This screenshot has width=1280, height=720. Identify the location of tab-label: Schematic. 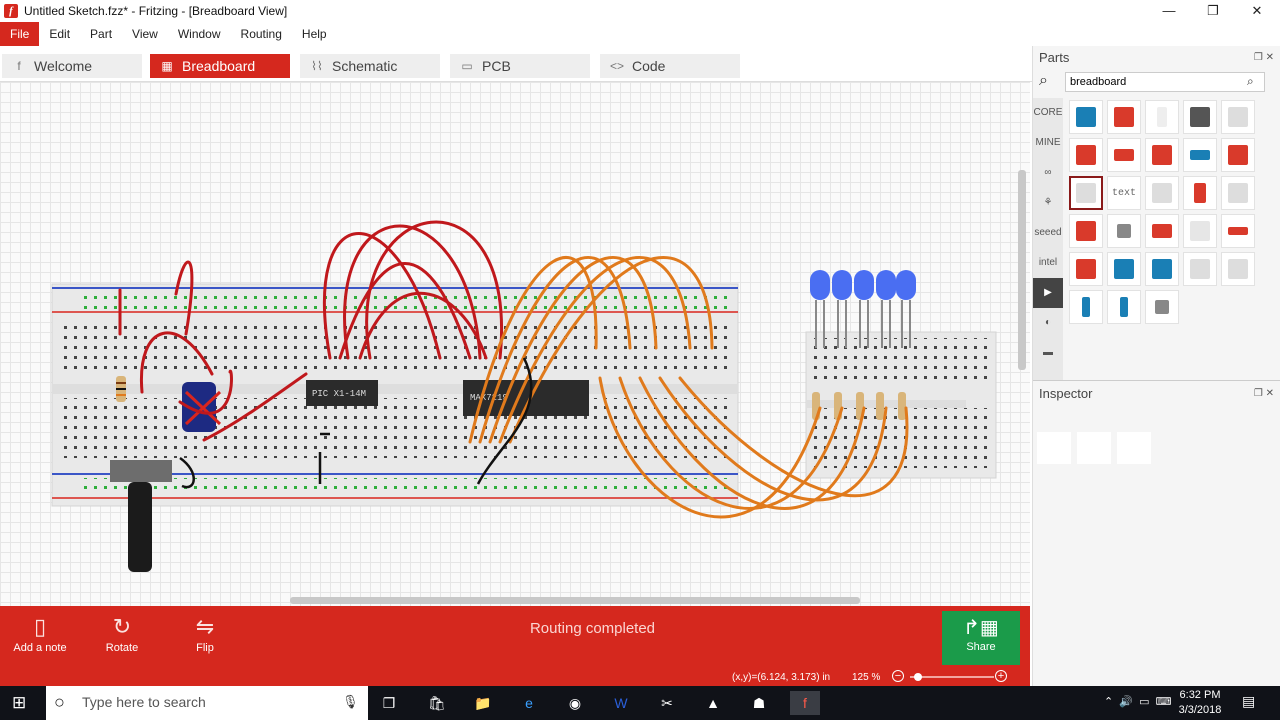
(365, 66).